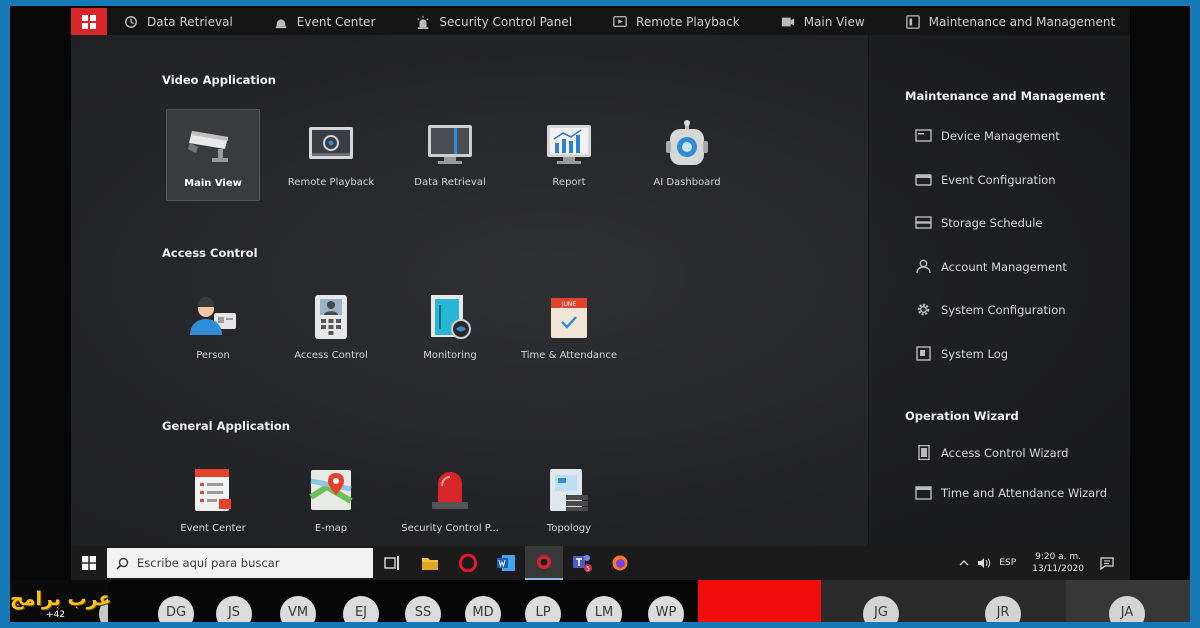  I want to click on task-view-icon, so click(391, 563).